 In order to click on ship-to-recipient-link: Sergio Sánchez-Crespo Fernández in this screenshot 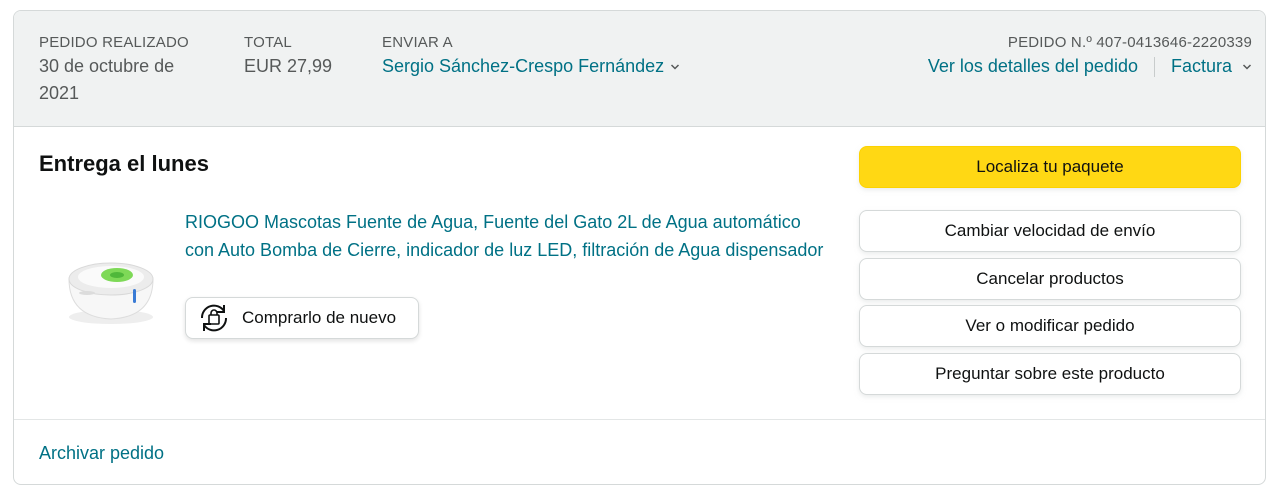, I will do `click(531, 66)`.